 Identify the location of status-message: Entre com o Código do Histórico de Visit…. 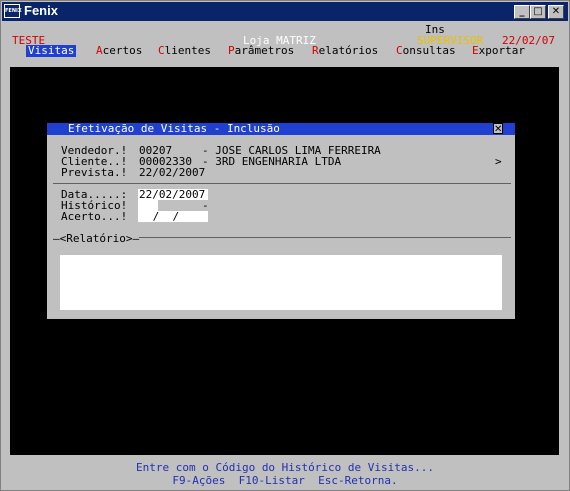
(284, 467).